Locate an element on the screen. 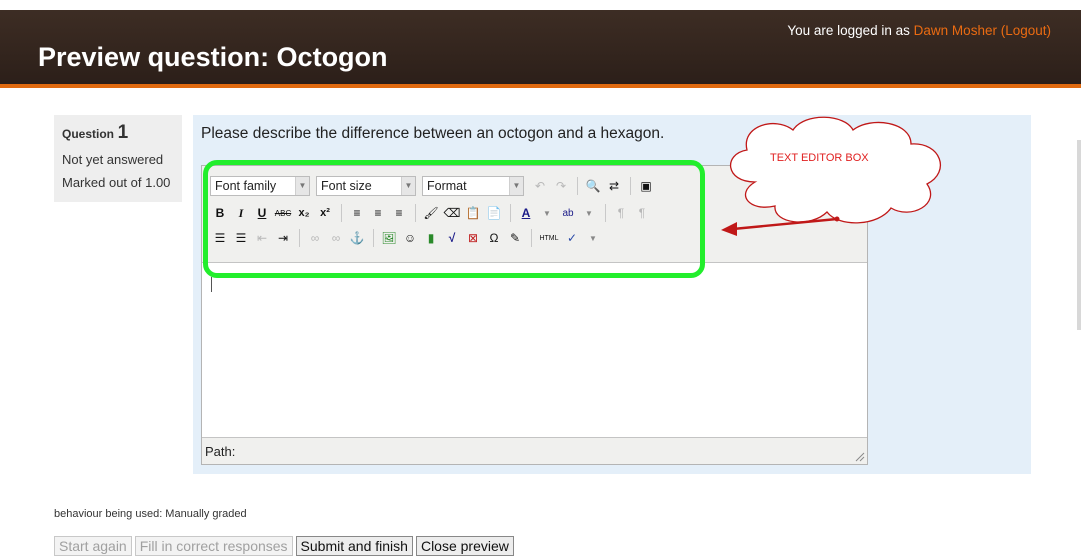 Image resolution: width=1081 pixels, height=556 pixels. font-size-select: Font size ▼ is located at coordinates (366, 186).